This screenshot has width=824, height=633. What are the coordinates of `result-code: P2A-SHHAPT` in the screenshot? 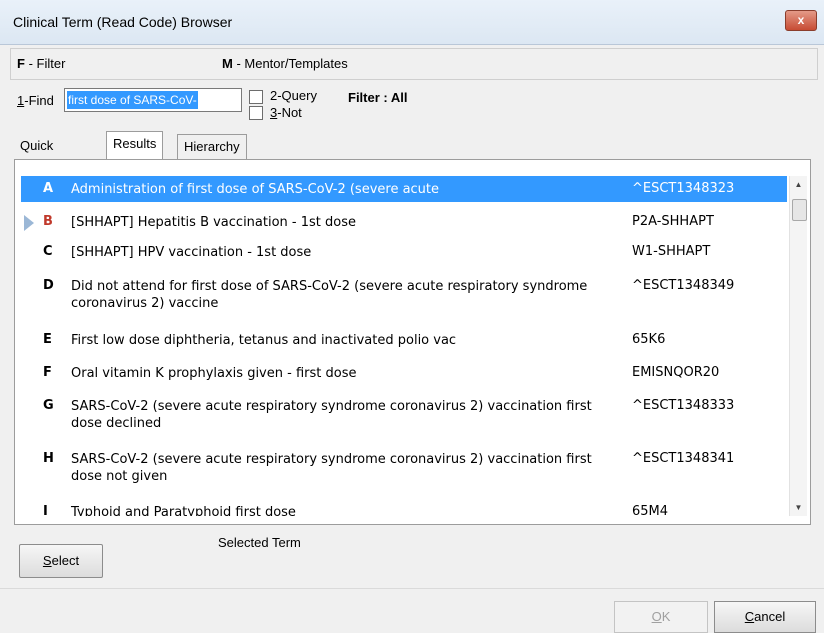 It's located at (673, 221).